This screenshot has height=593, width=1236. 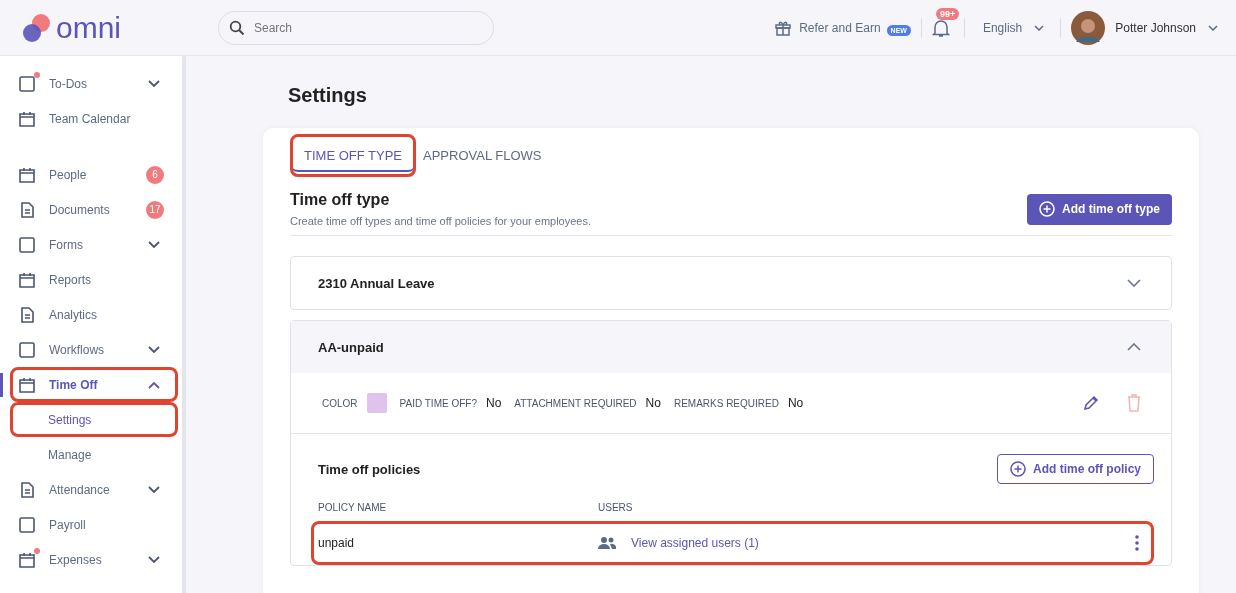 What do you see at coordinates (94, 174) in the screenshot?
I see `sidebar-item: People 6` at bounding box center [94, 174].